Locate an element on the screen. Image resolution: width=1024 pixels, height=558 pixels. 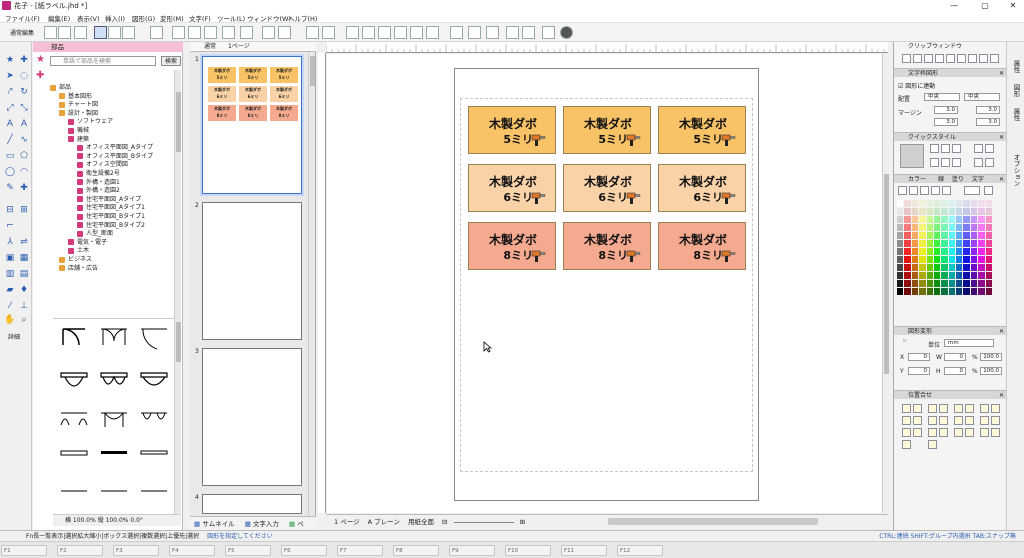
window-shape is located at coordinates (74, 382).